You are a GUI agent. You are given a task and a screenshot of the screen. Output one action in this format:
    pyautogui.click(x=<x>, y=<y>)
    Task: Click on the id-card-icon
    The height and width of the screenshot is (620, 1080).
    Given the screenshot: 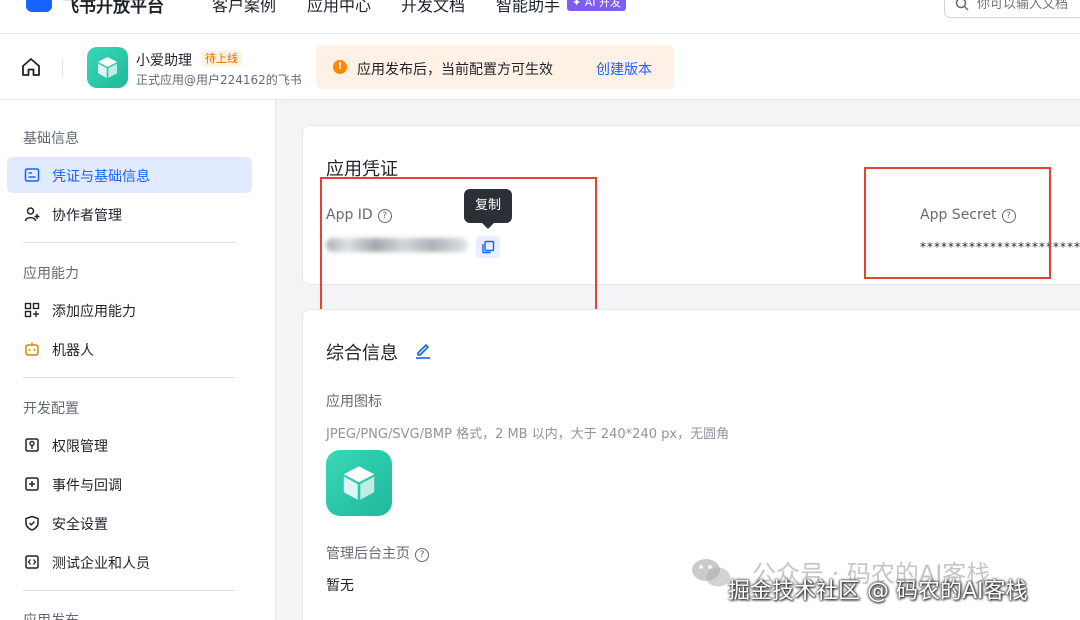 What is the action you would take?
    pyautogui.click(x=32, y=175)
    